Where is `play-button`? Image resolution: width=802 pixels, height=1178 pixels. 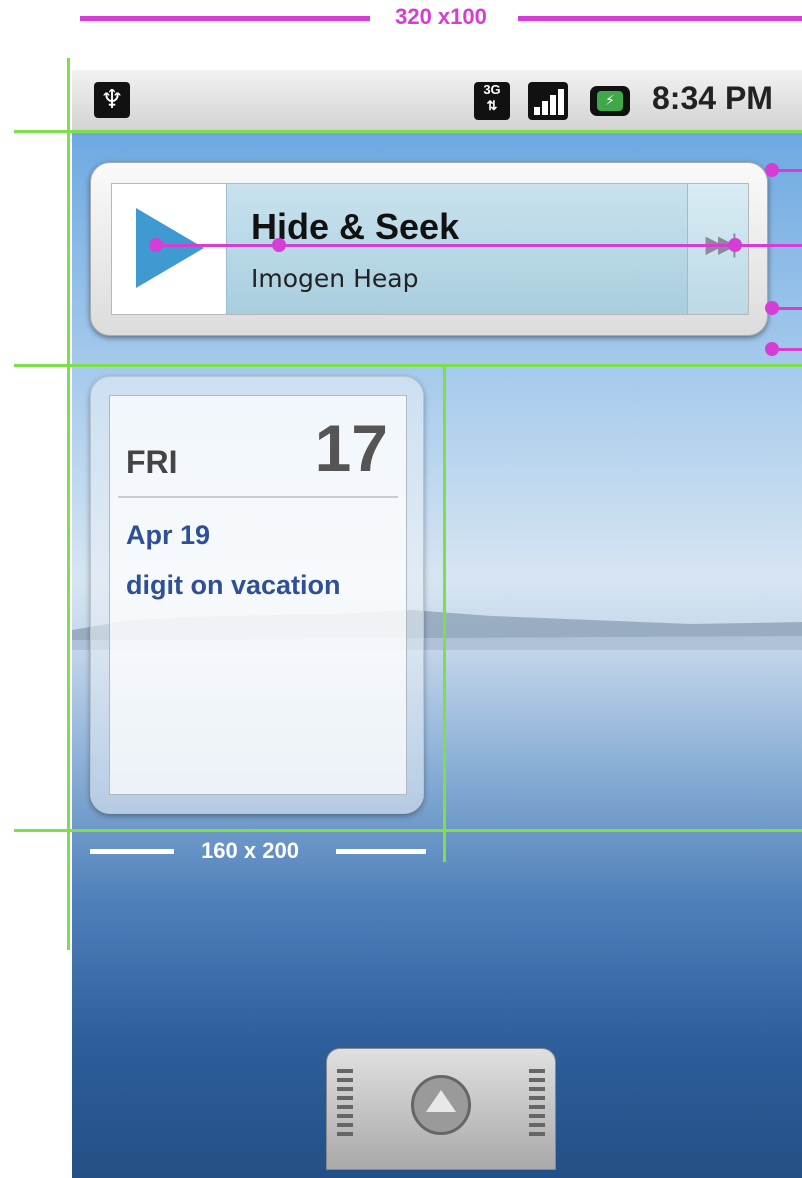
play-button is located at coordinates (169, 249).